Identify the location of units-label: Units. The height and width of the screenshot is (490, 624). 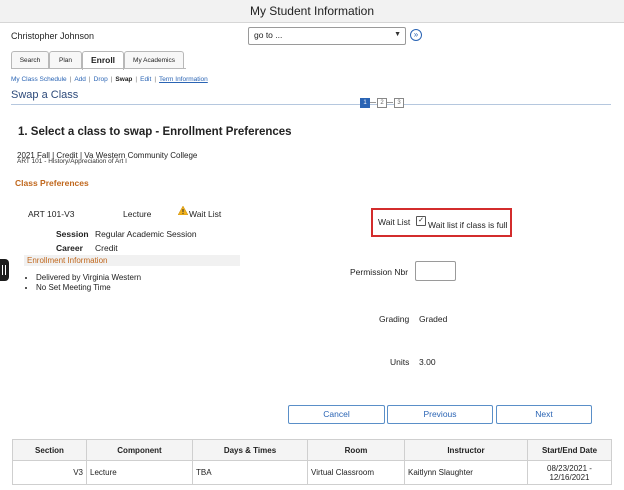
(400, 362).